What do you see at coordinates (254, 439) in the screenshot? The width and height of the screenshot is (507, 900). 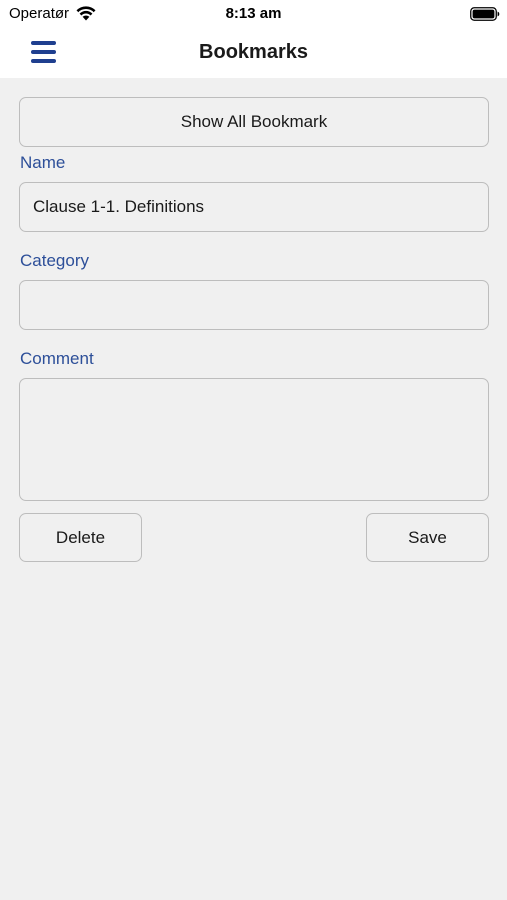 I see `comment-field` at bounding box center [254, 439].